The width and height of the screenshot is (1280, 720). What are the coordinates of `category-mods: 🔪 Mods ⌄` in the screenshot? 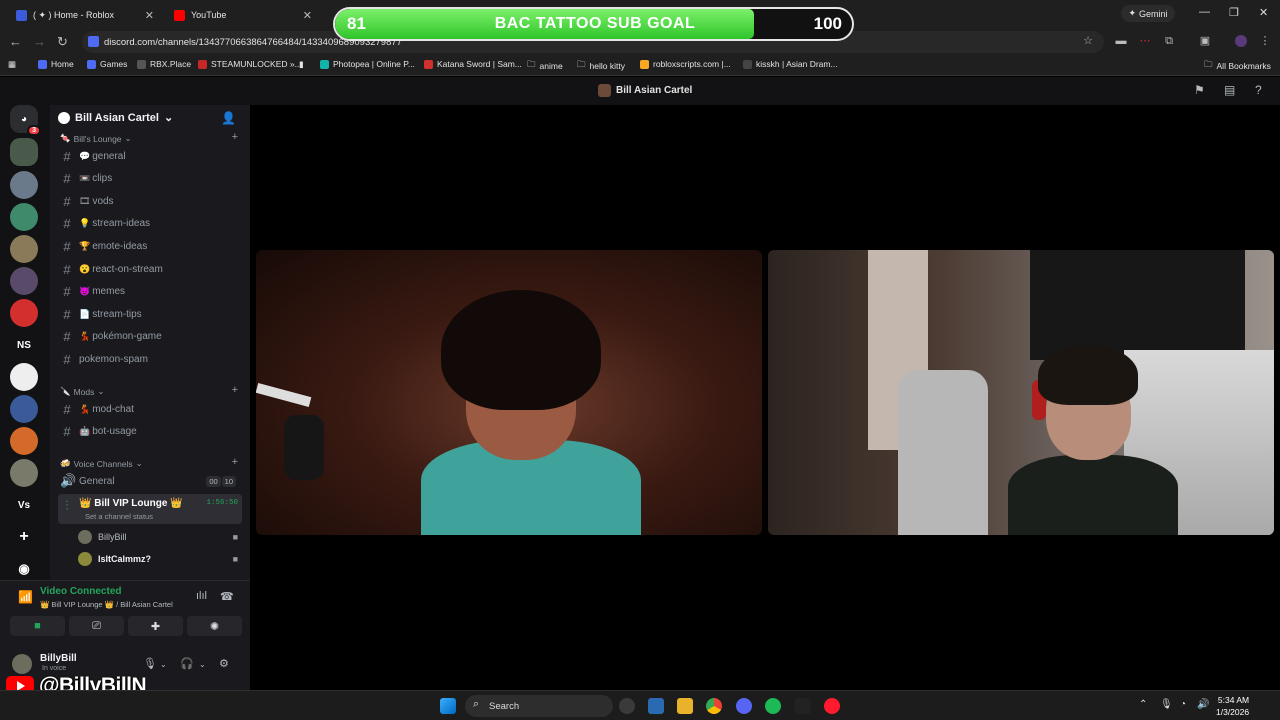 It's located at (82, 391).